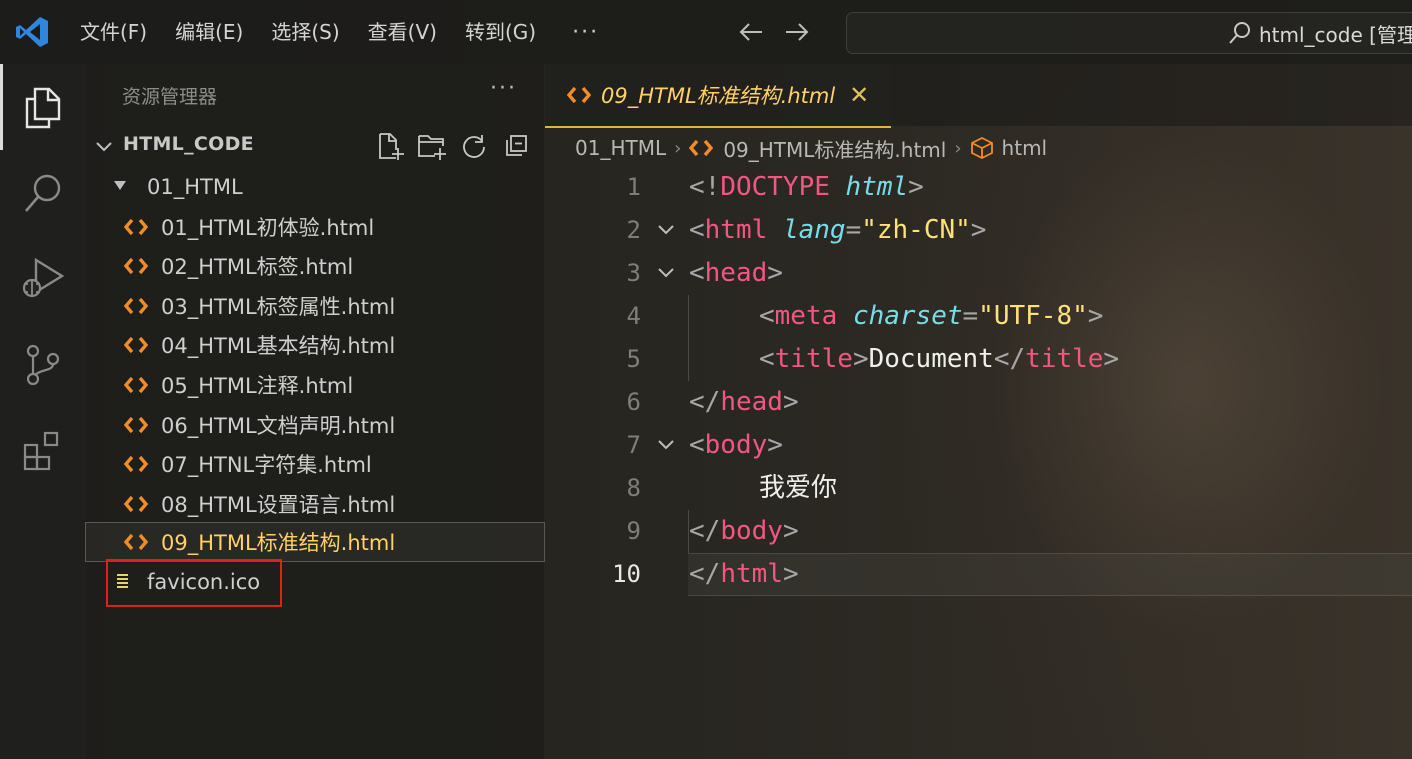 The height and width of the screenshot is (759, 1412). I want to click on vscode-logo-icon, so click(32, 32).